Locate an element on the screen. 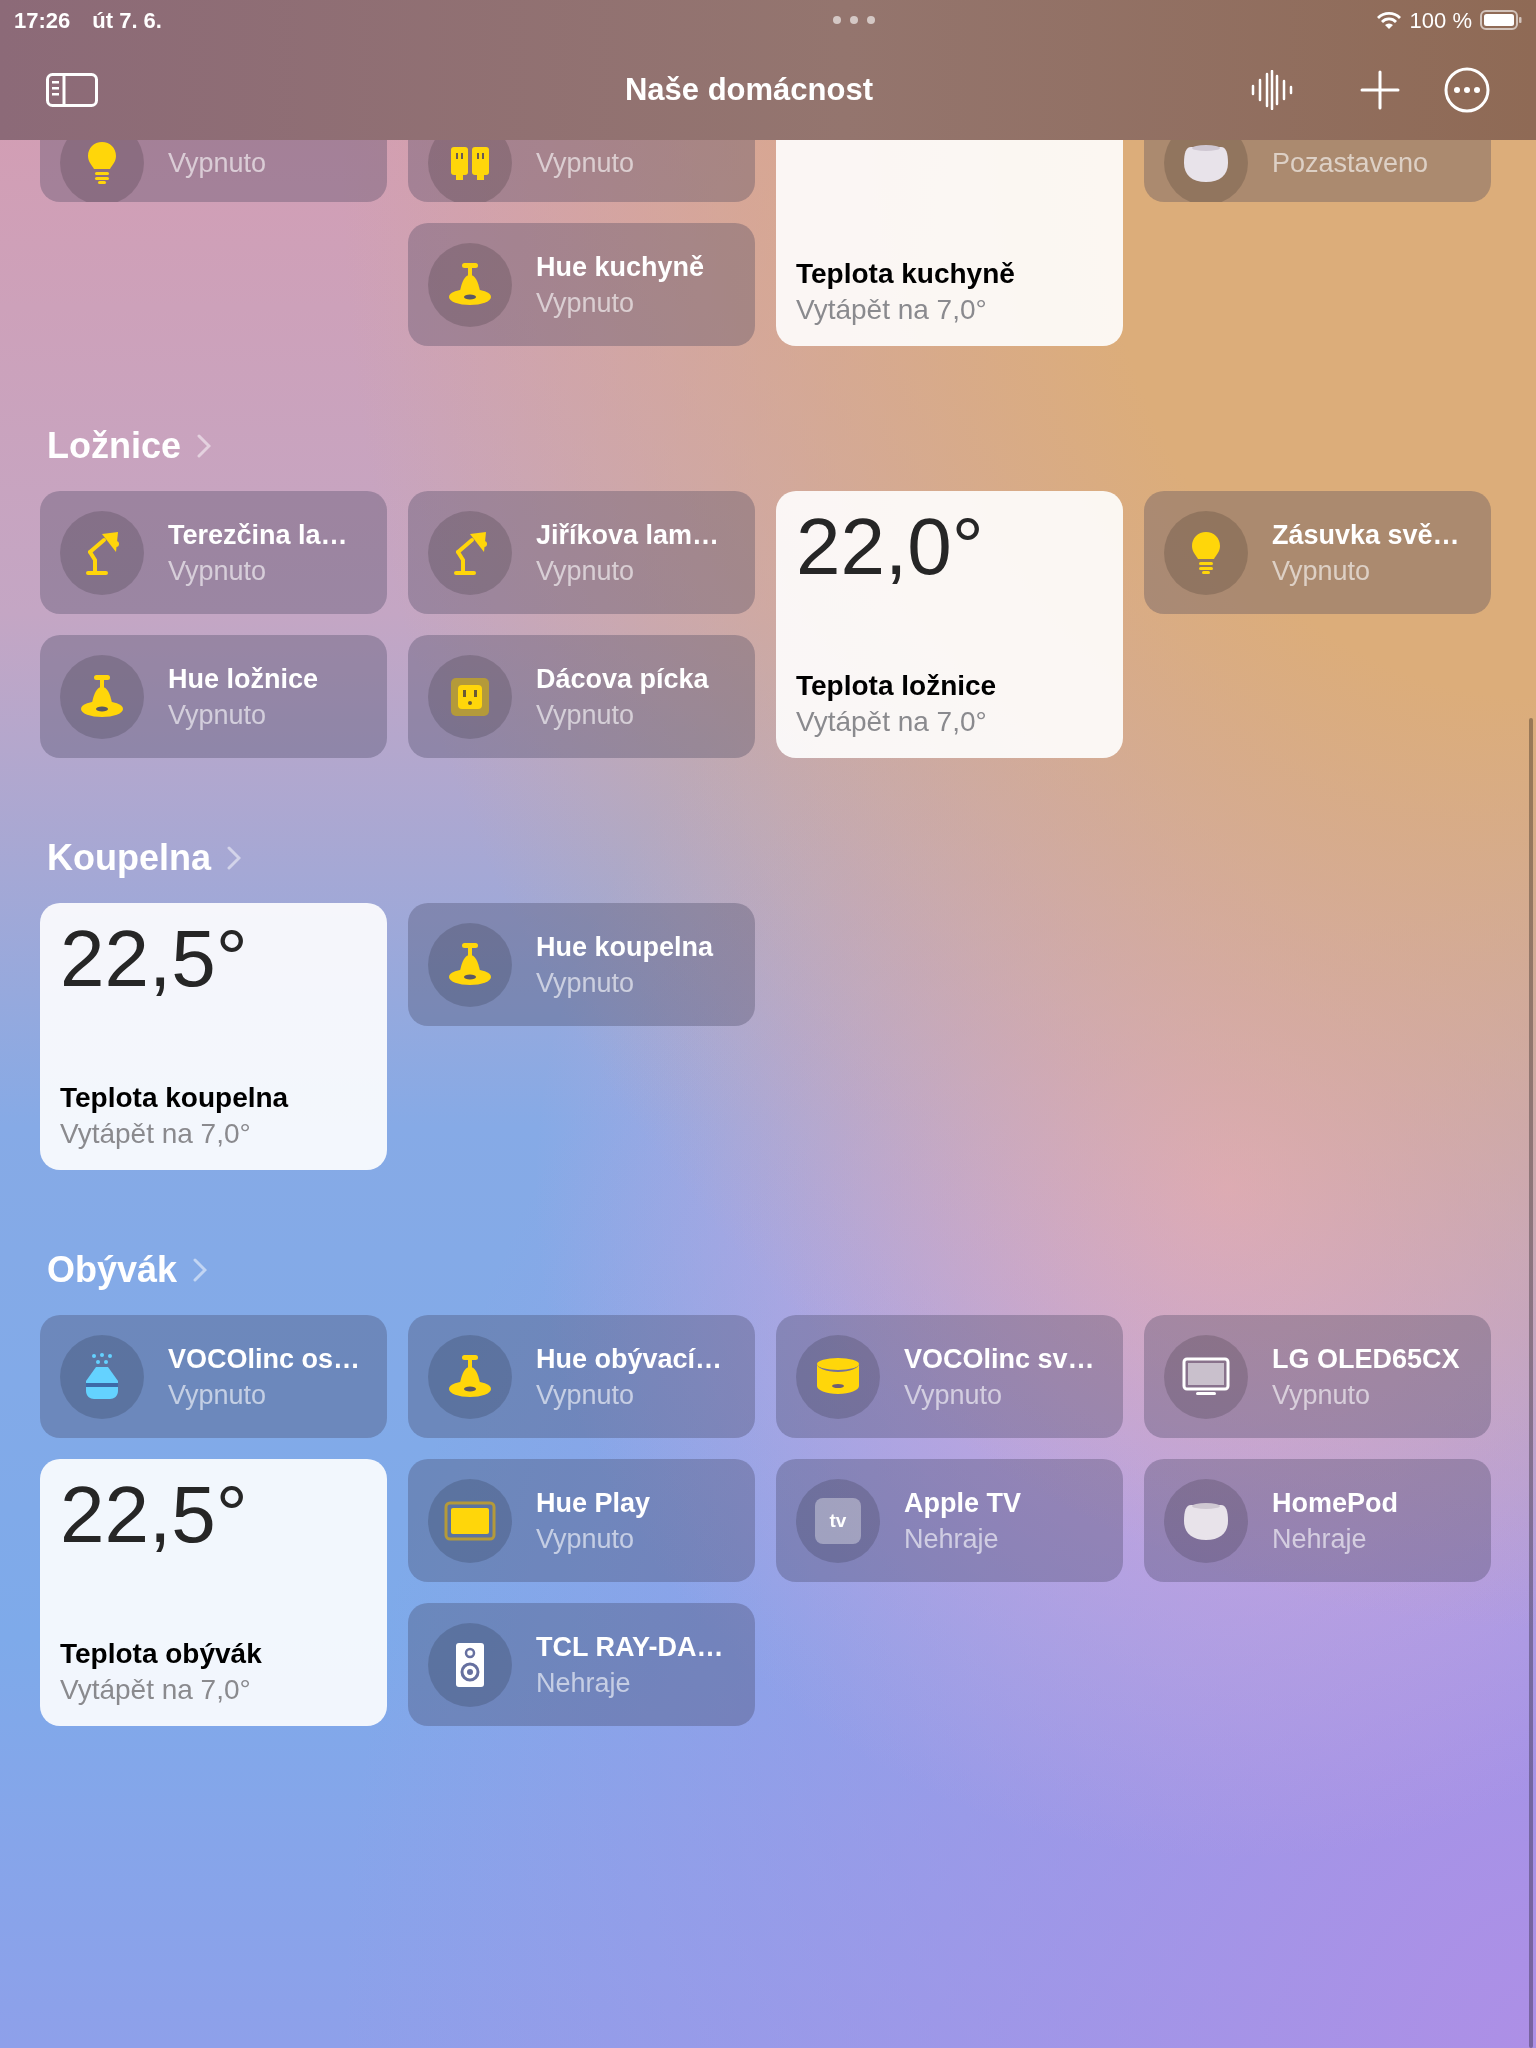 The width and height of the screenshot is (1536, 2048). power-strip-icon is located at coordinates (470, 163).